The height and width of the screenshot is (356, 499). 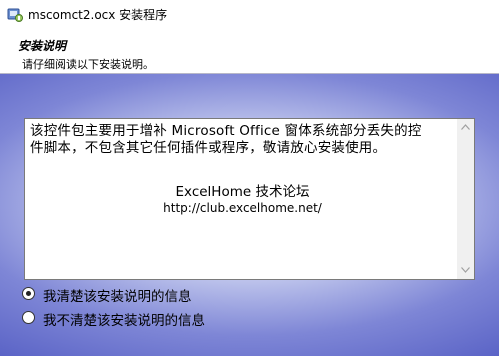 I want to click on chevron-down-icon, so click(x=465, y=270).